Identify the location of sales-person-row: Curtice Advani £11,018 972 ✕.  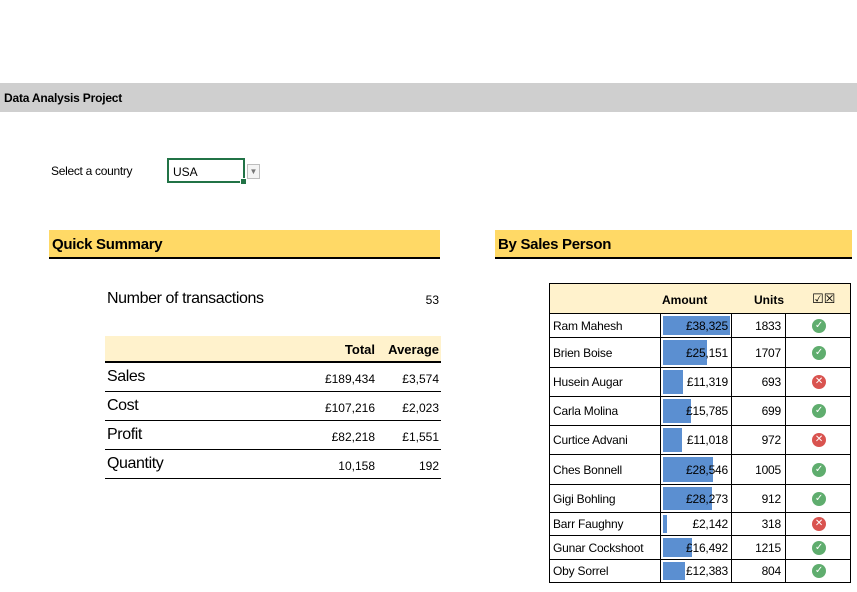
(700, 440).